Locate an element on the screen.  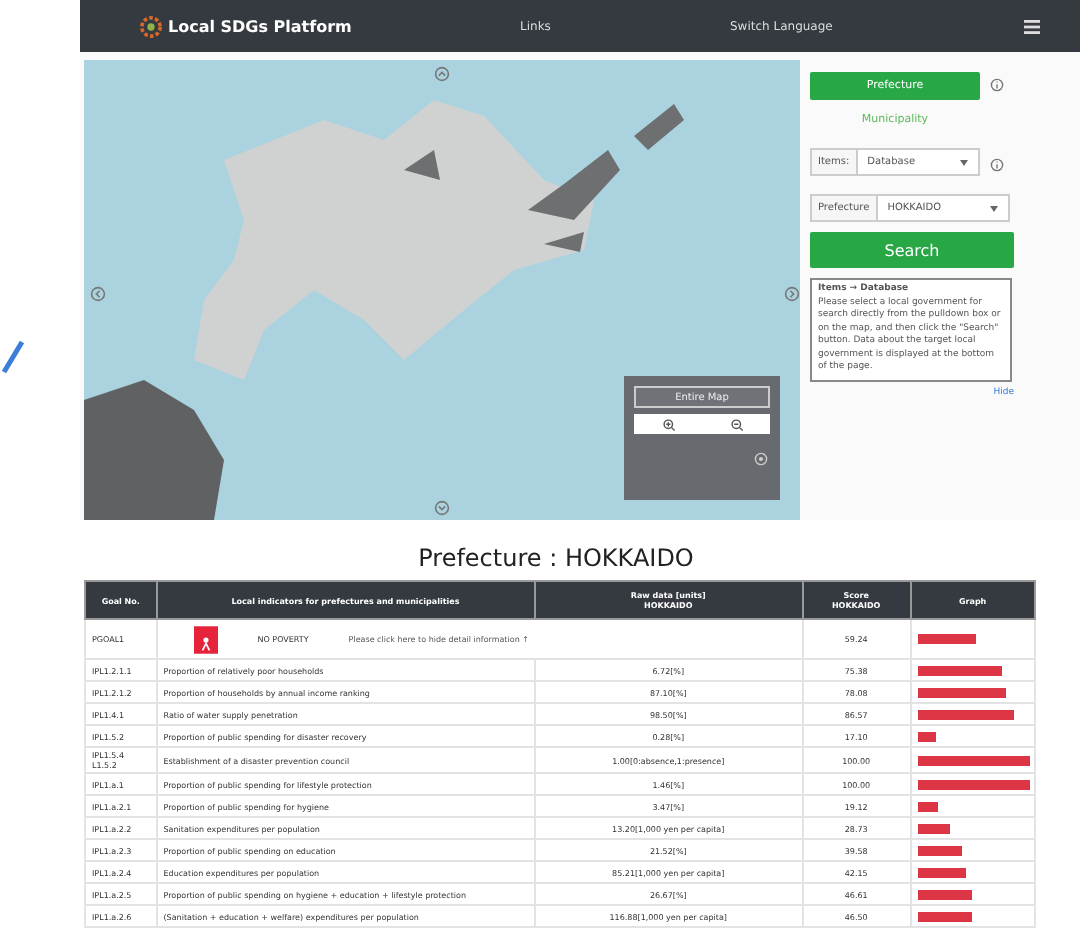
brand-name: Local SDGs Platform is located at coordinates (260, 26).